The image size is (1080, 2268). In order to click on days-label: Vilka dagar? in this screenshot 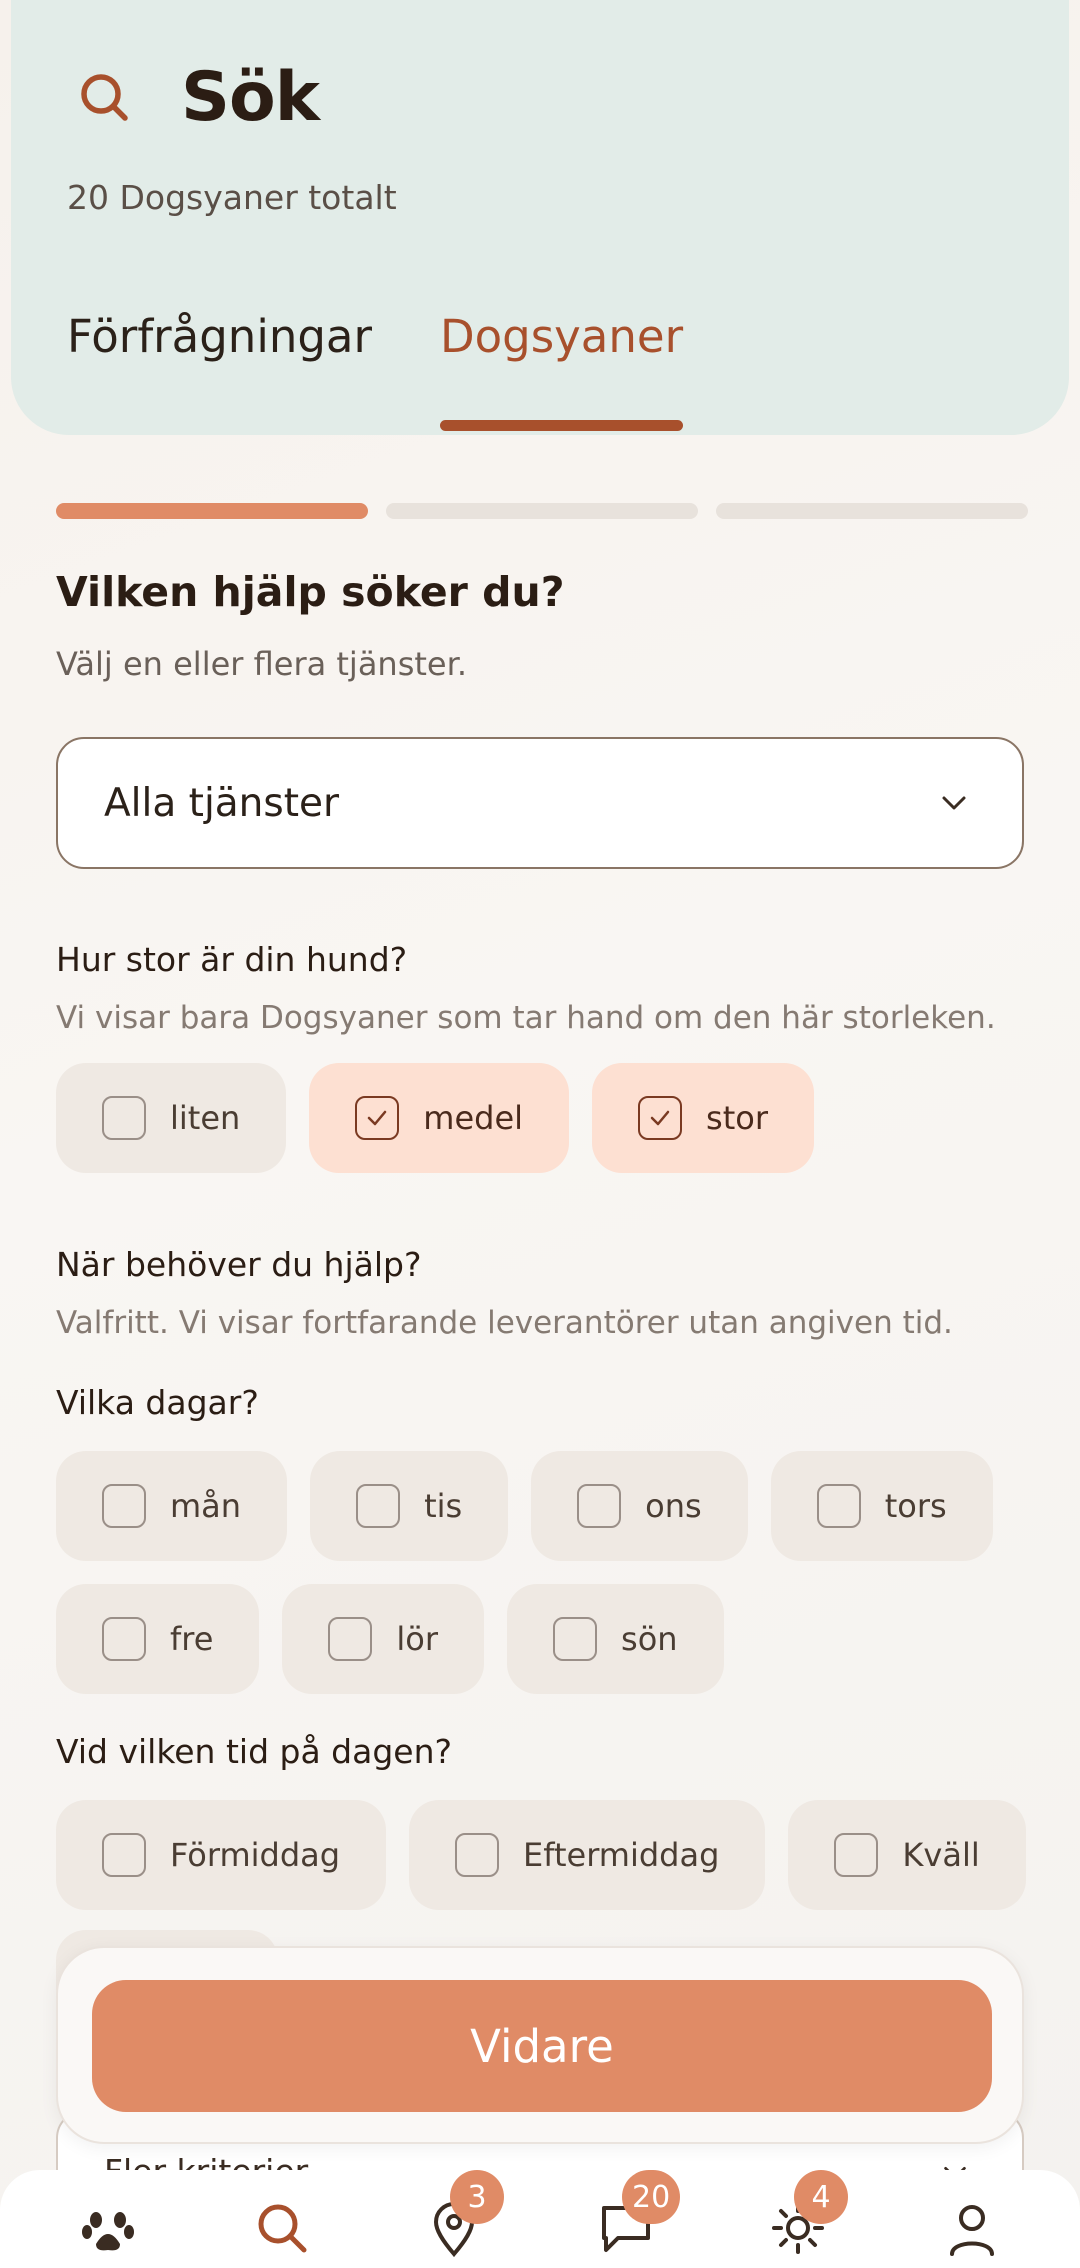, I will do `click(157, 1402)`.